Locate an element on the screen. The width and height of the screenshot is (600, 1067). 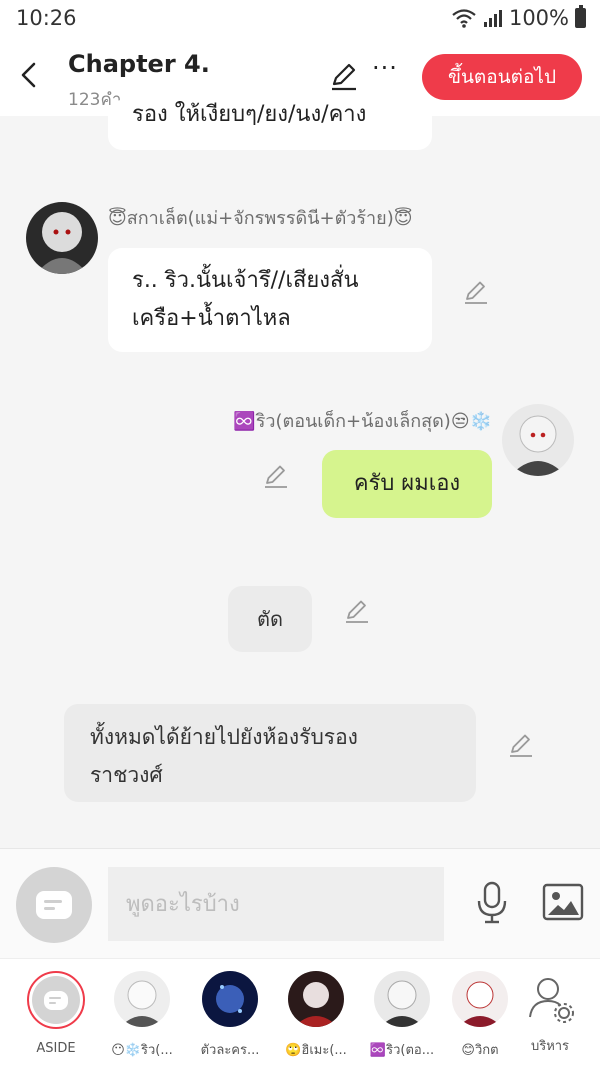
message-input is located at coordinates (276, 904).